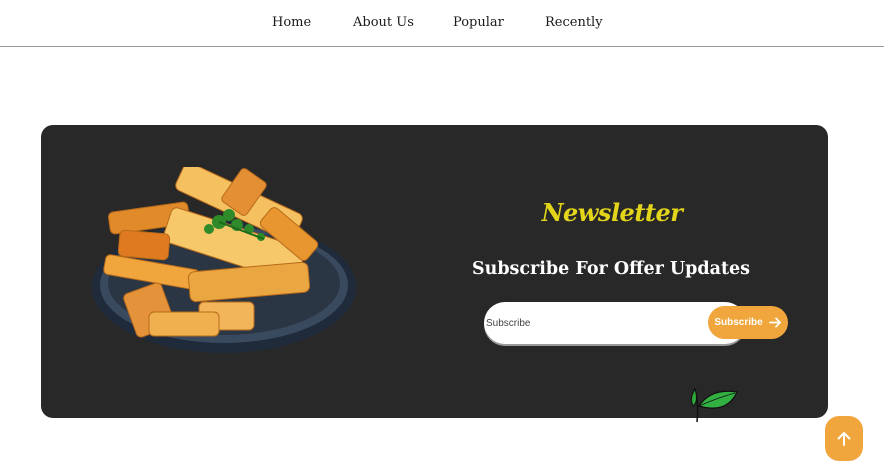 This screenshot has height=475, width=884. I want to click on arrow-right-icon, so click(774, 322).